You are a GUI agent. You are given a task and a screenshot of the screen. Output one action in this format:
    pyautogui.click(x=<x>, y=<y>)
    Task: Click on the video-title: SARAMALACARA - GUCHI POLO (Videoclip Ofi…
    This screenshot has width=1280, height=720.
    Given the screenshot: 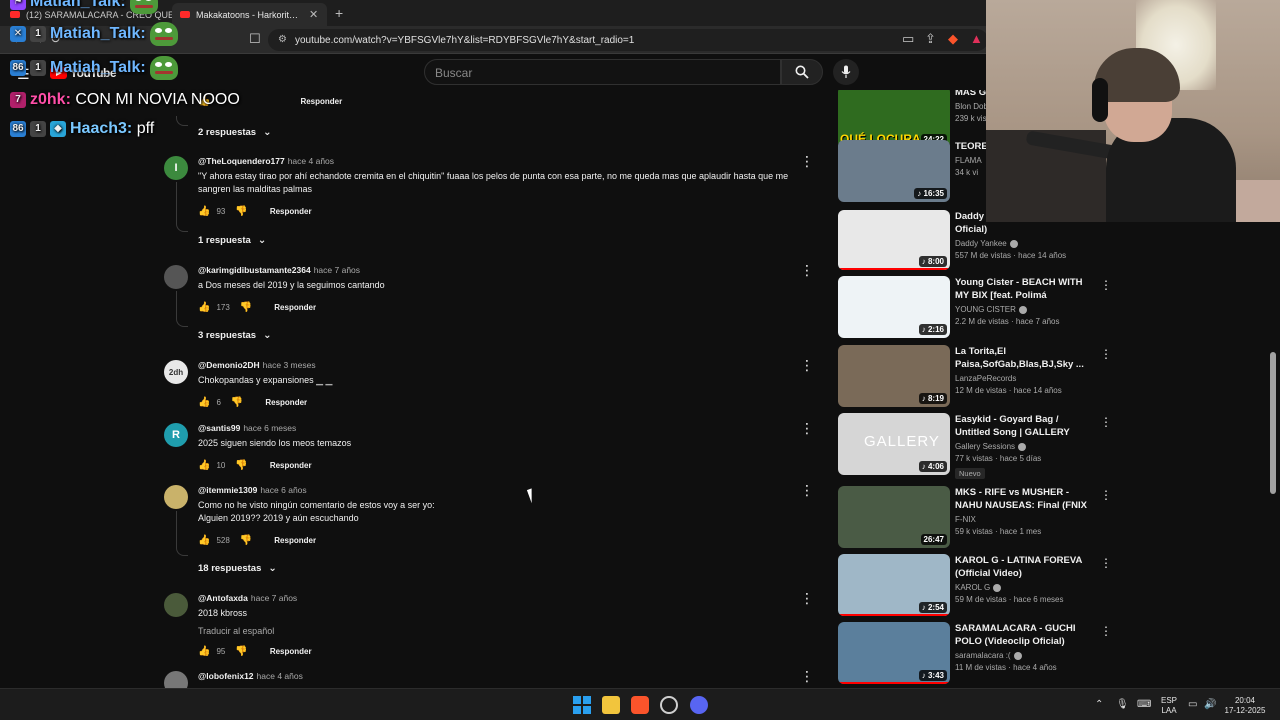 What is the action you would take?
    pyautogui.click(x=1025, y=635)
    